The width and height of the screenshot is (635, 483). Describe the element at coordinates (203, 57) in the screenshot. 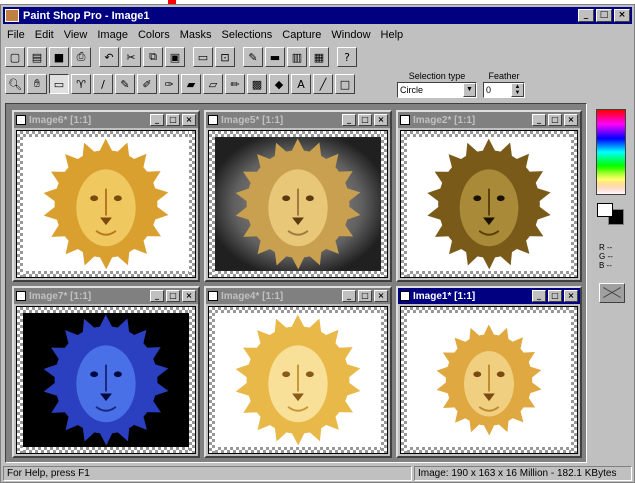

I see `screen-capture-button: ▭` at that location.